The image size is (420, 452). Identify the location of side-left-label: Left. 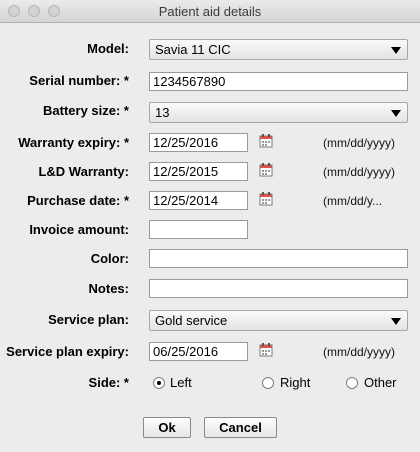
(181, 383).